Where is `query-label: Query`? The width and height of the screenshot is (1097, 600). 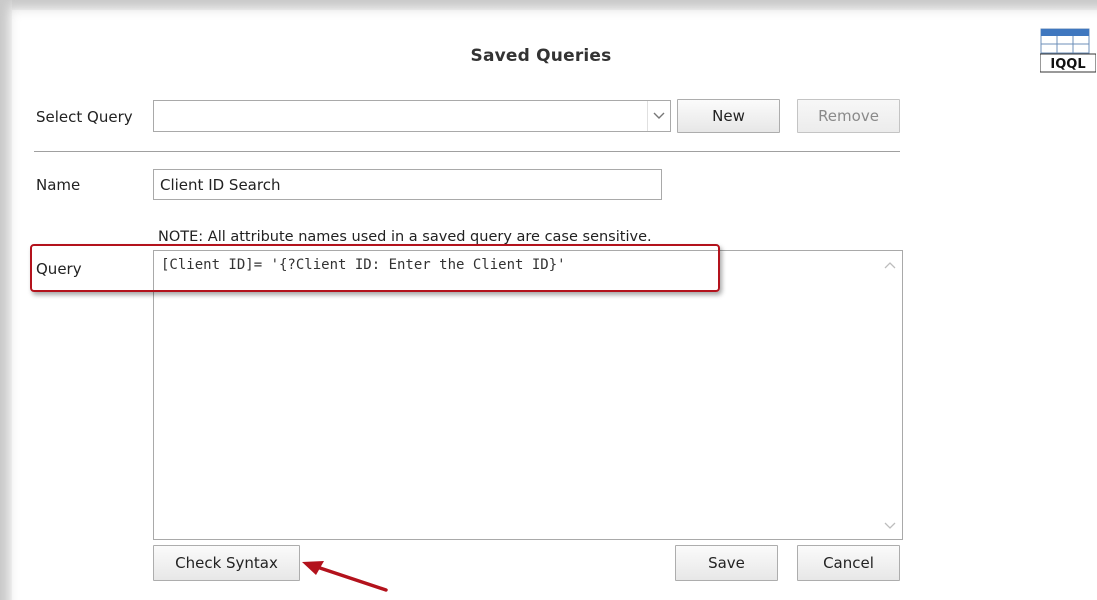
query-label: Query is located at coordinates (59, 269).